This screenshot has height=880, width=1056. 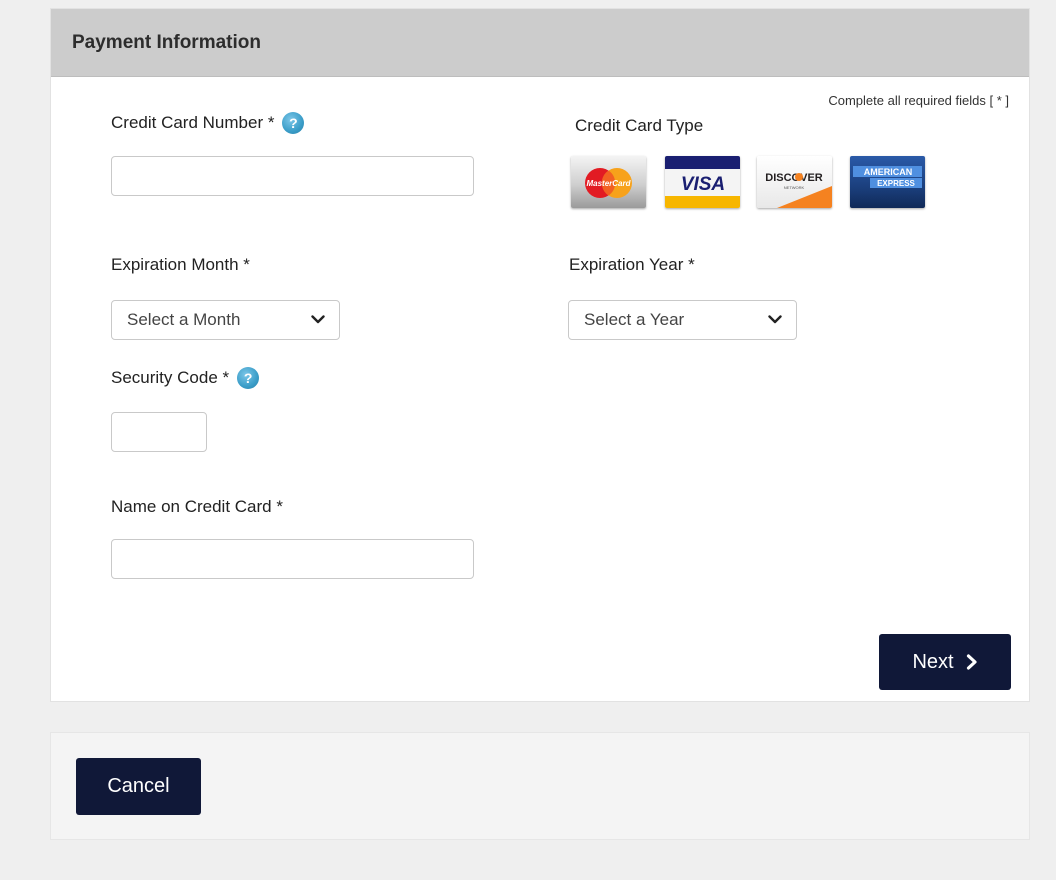 I want to click on visa-text: VISA, so click(x=703, y=184).